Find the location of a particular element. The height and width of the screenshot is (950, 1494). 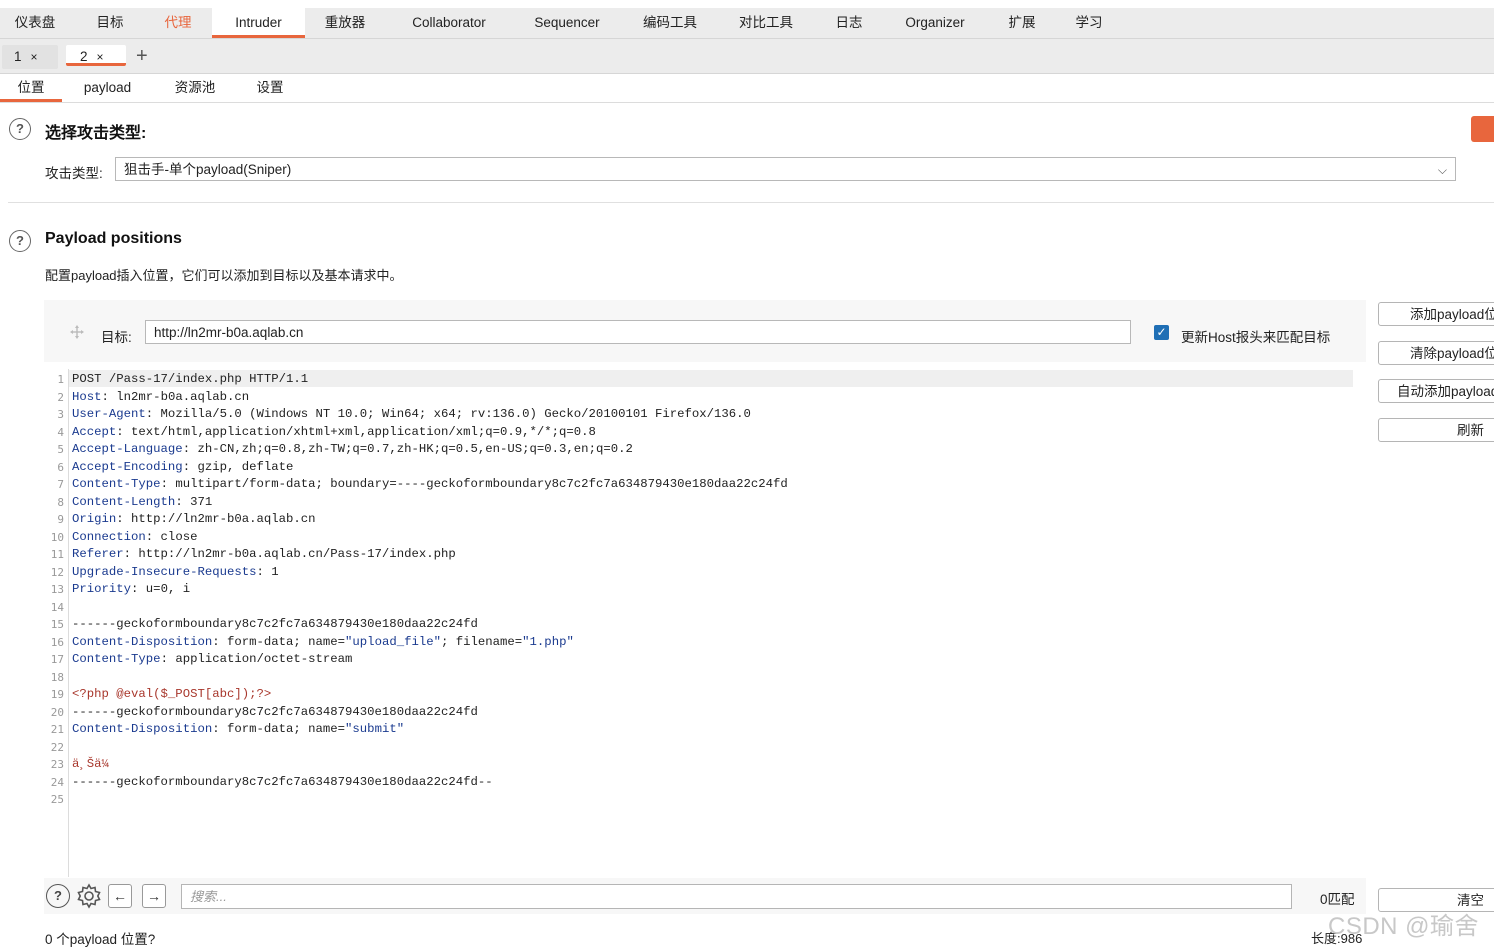

line-number: 7 is located at coordinates (60, 484).